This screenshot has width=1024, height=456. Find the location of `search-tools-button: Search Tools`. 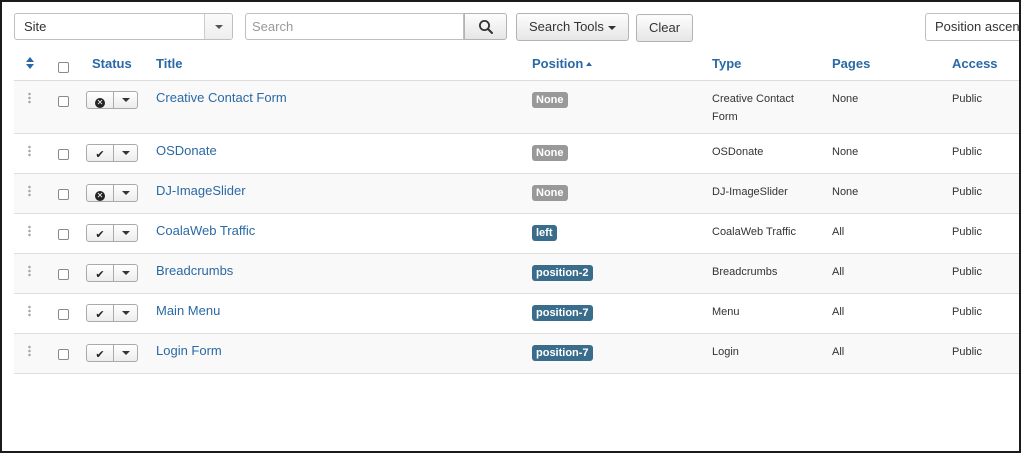

search-tools-button: Search Tools is located at coordinates (572, 27).